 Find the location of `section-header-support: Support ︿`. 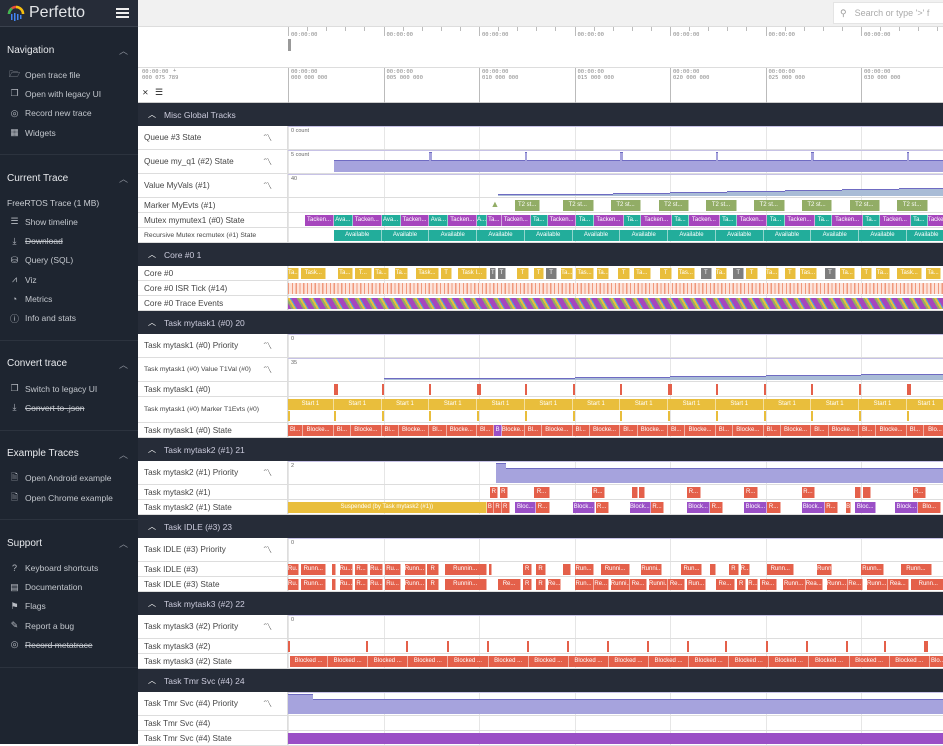

section-header-support: Support ︿ is located at coordinates (69, 543).